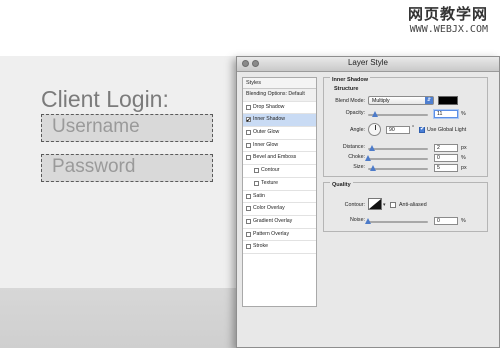 The image size is (500, 348). I want to click on opacity-input: 11, so click(446, 114).